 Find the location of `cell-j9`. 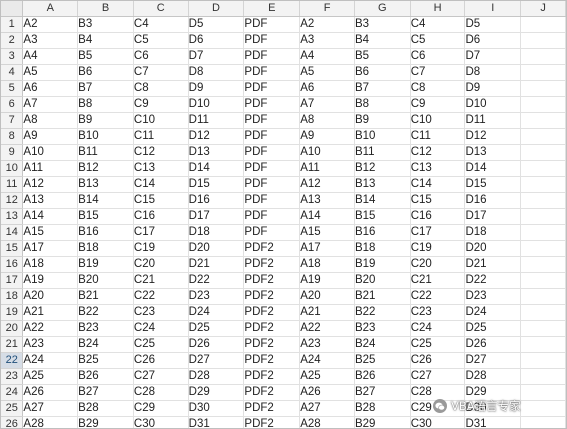

cell-j9 is located at coordinates (543, 152).